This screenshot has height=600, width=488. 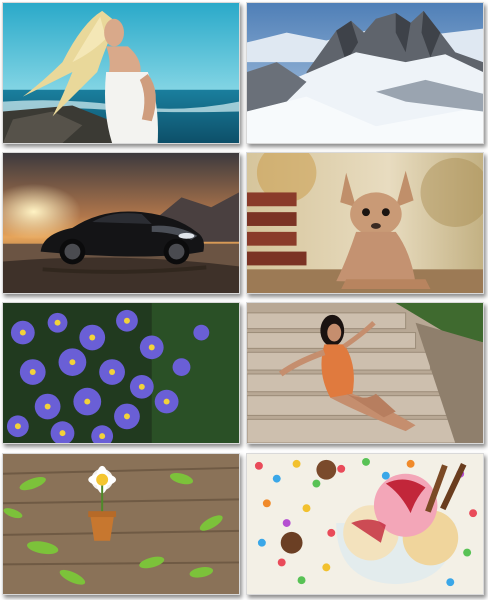 I want to click on photo-ice-cream, so click(x=365, y=524).